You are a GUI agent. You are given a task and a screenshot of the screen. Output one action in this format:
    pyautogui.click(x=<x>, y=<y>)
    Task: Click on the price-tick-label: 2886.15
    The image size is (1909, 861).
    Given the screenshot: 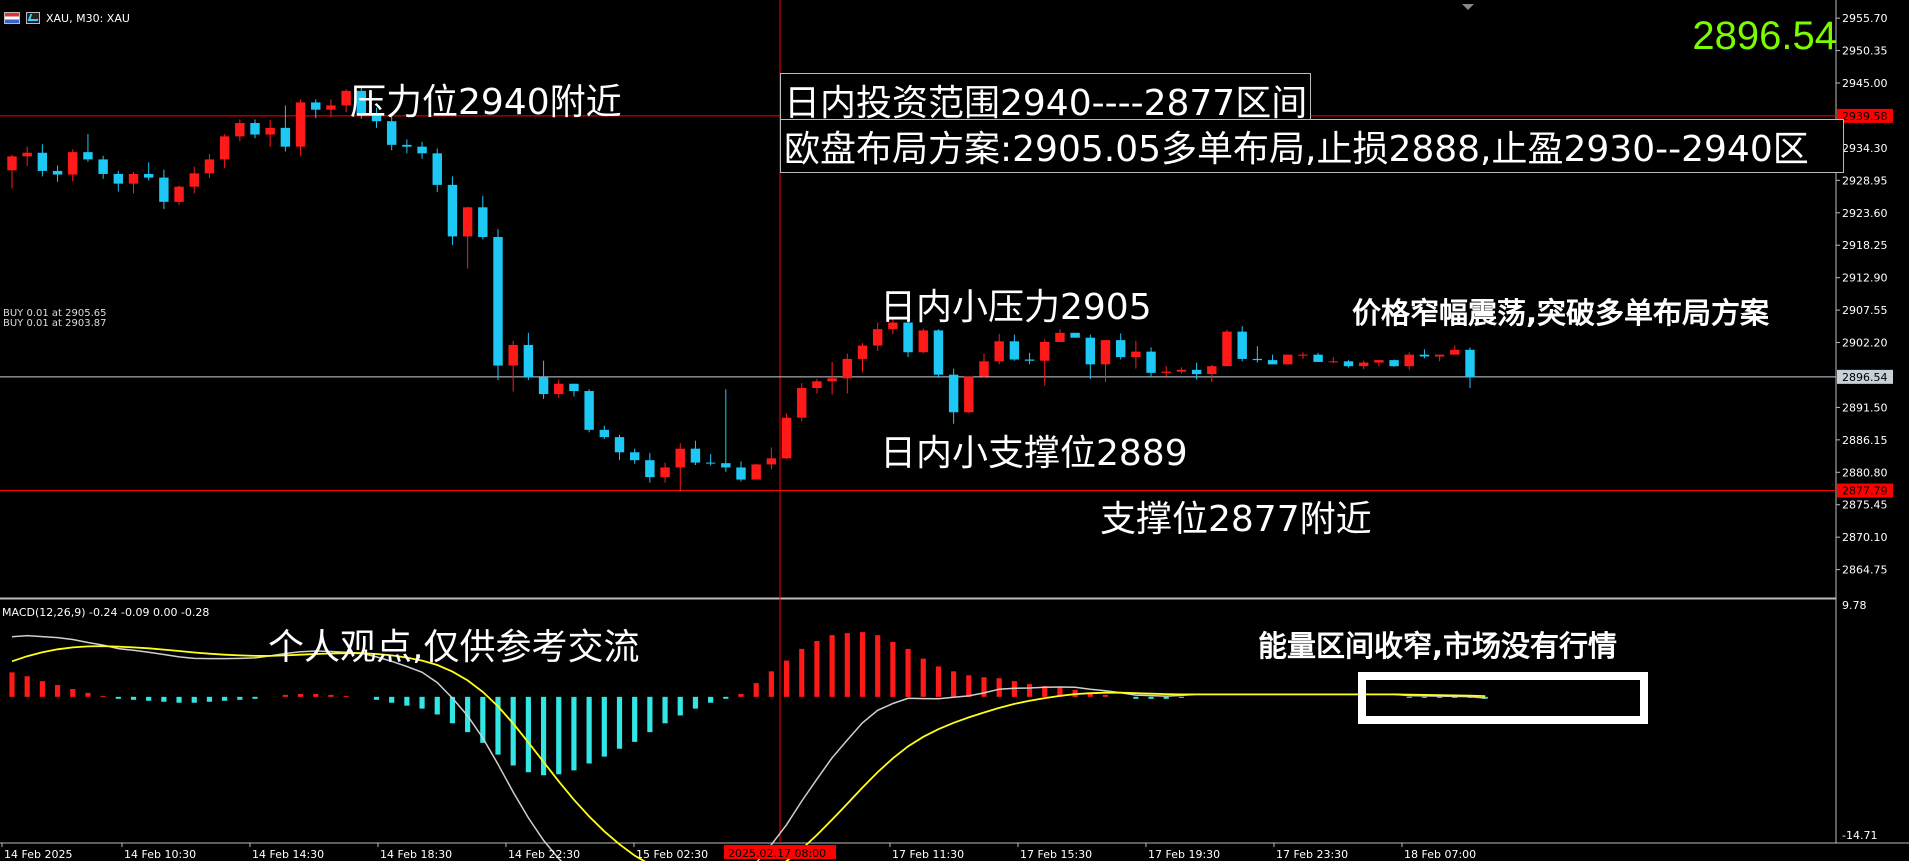 What is the action you would take?
    pyautogui.click(x=1865, y=440)
    